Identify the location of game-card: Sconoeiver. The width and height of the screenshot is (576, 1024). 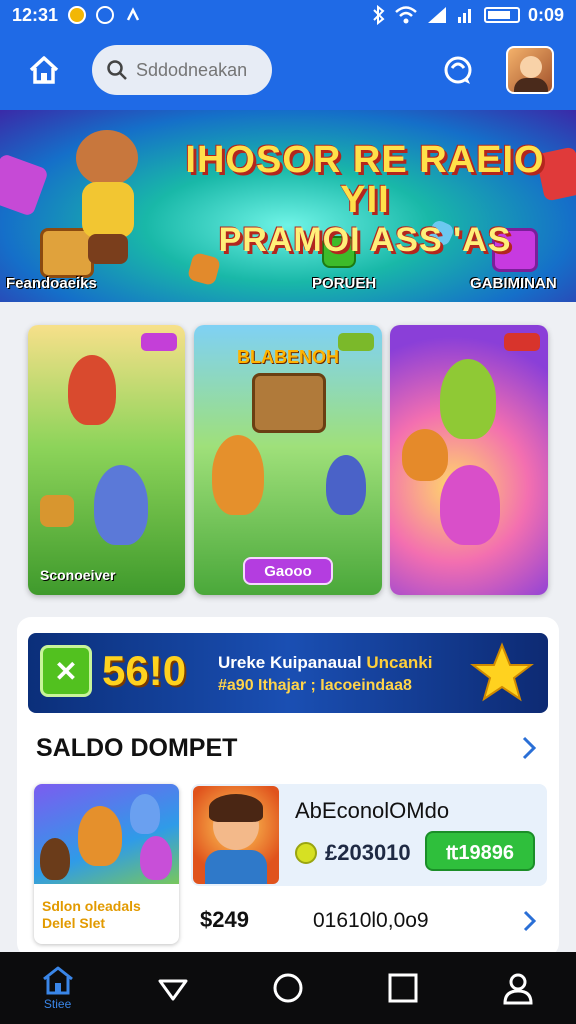
(106, 460).